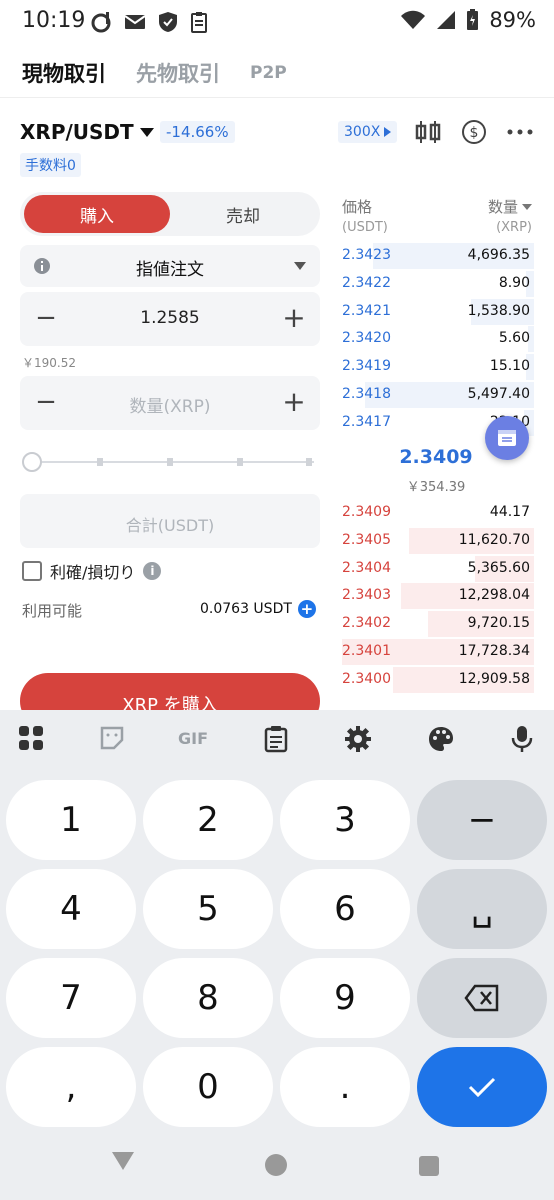 The image size is (554, 1200). Describe the element at coordinates (436, 624) in the screenshot. I see `bid-order-row: 2.3402 9,720.15` at that location.